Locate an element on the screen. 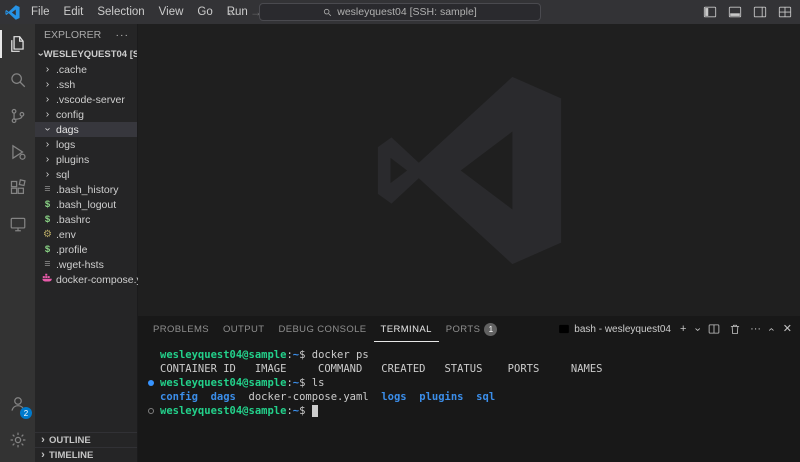 The width and height of the screenshot is (800, 462). nav-back-icon: ← is located at coordinates (232, 12).